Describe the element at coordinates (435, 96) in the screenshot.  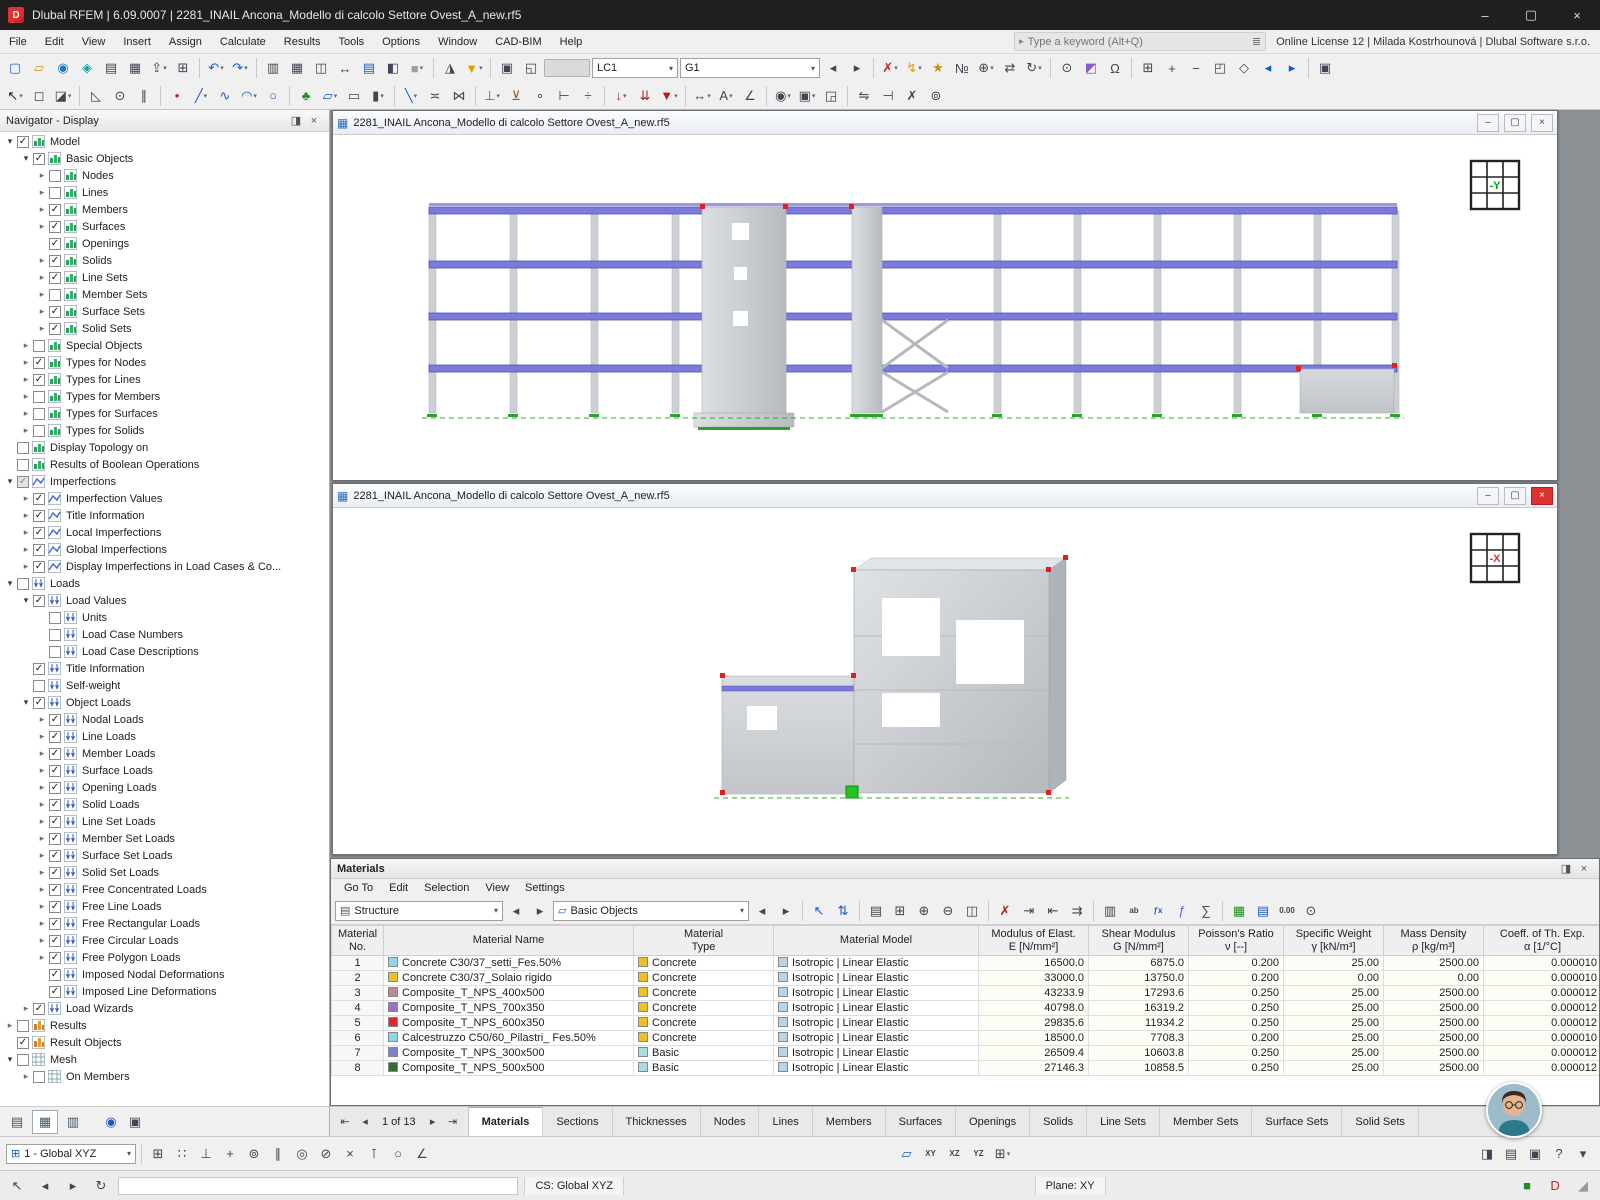
I see `new-rib-button: ≍` at that location.